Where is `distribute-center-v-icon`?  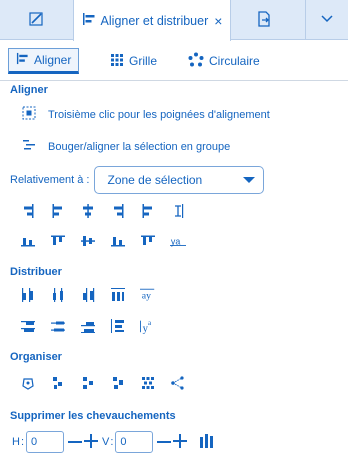
distribute-center-v-icon is located at coordinates (58, 326).